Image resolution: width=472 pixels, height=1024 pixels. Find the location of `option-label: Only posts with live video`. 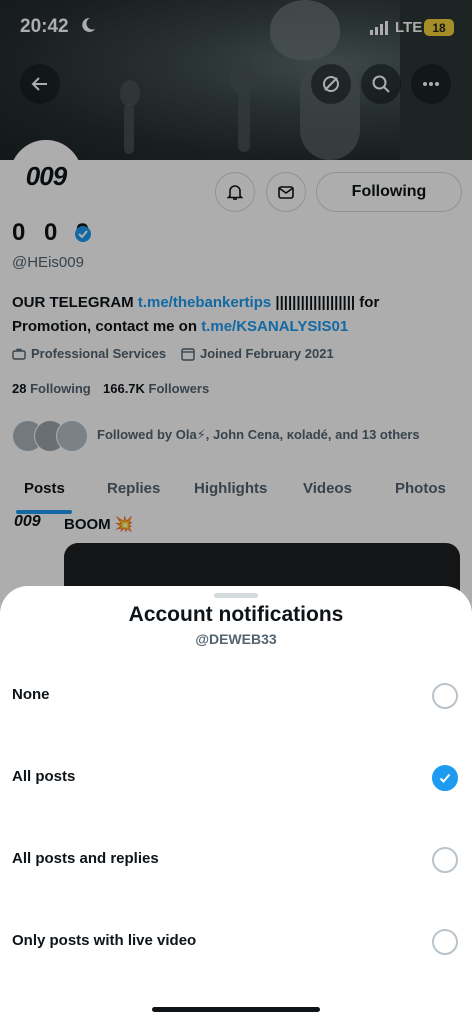

option-label: Only posts with live video is located at coordinates (104, 940).